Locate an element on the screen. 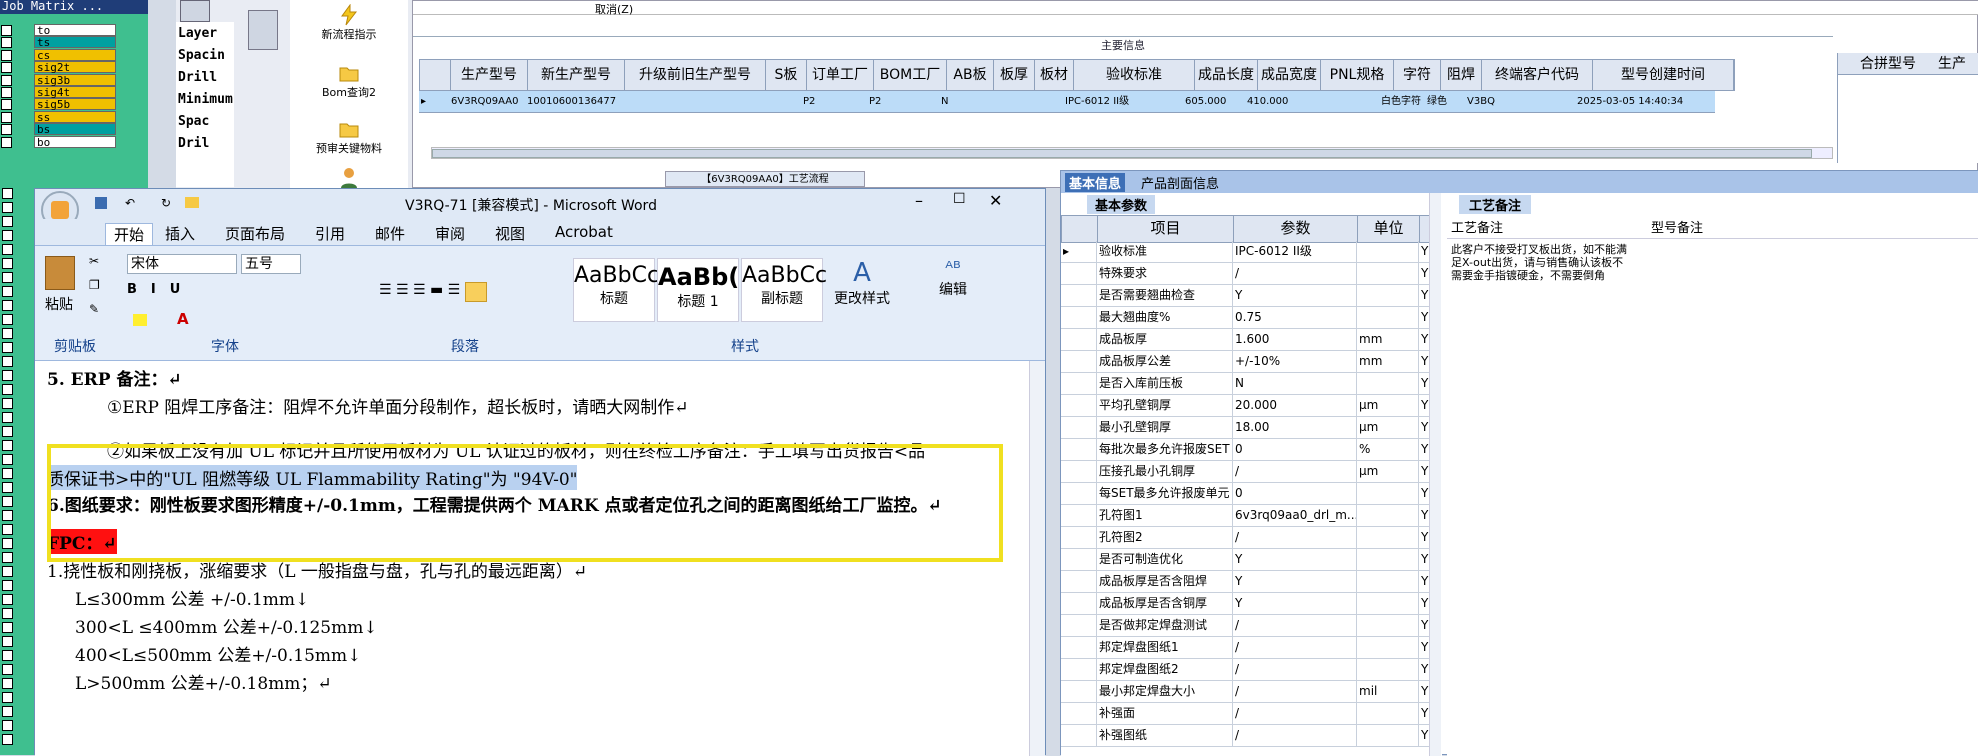  table-cell: P2 is located at coordinates (834, 101).